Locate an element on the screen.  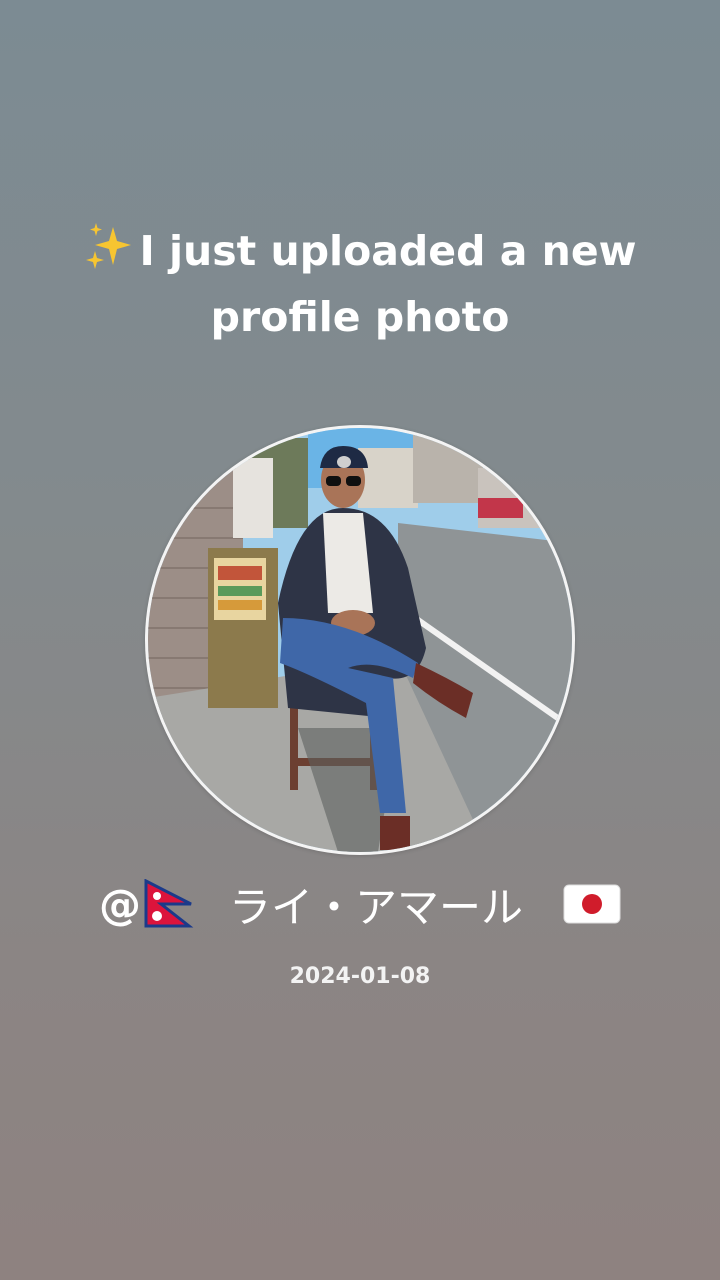
japan-flag-icon is located at coordinates (592, 904).